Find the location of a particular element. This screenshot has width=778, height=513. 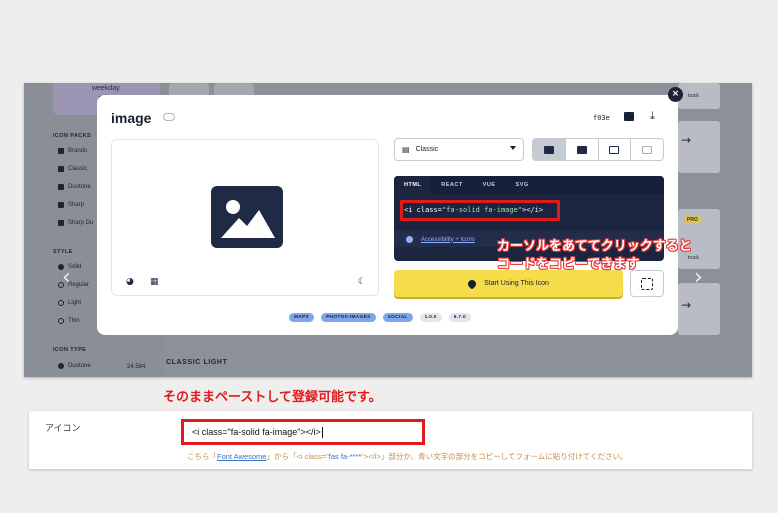

info-icon is located at coordinates (409, 239).